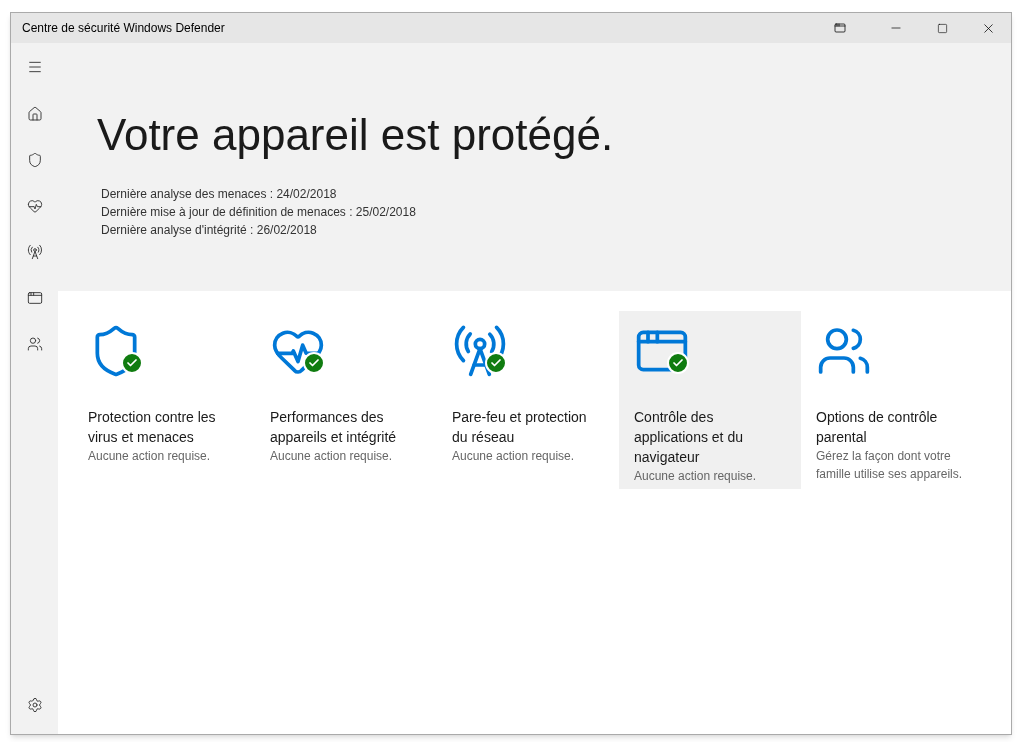 This screenshot has height=742, width=1024. What do you see at coordinates (840, 28) in the screenshot?
I see `window-icon` at bounding box center [840, 28].